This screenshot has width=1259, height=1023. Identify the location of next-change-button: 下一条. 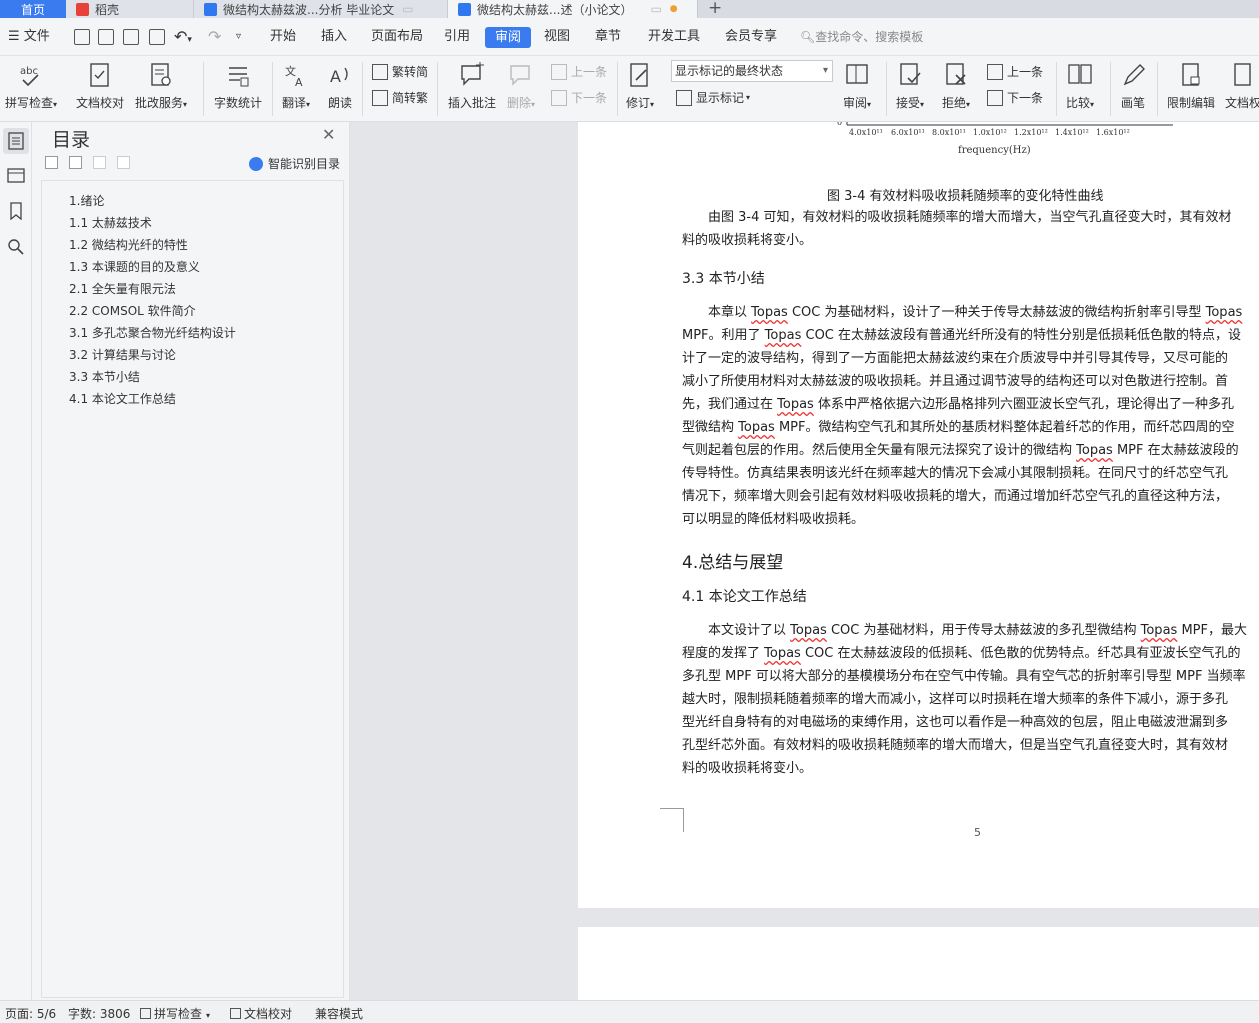
(1015, 97).